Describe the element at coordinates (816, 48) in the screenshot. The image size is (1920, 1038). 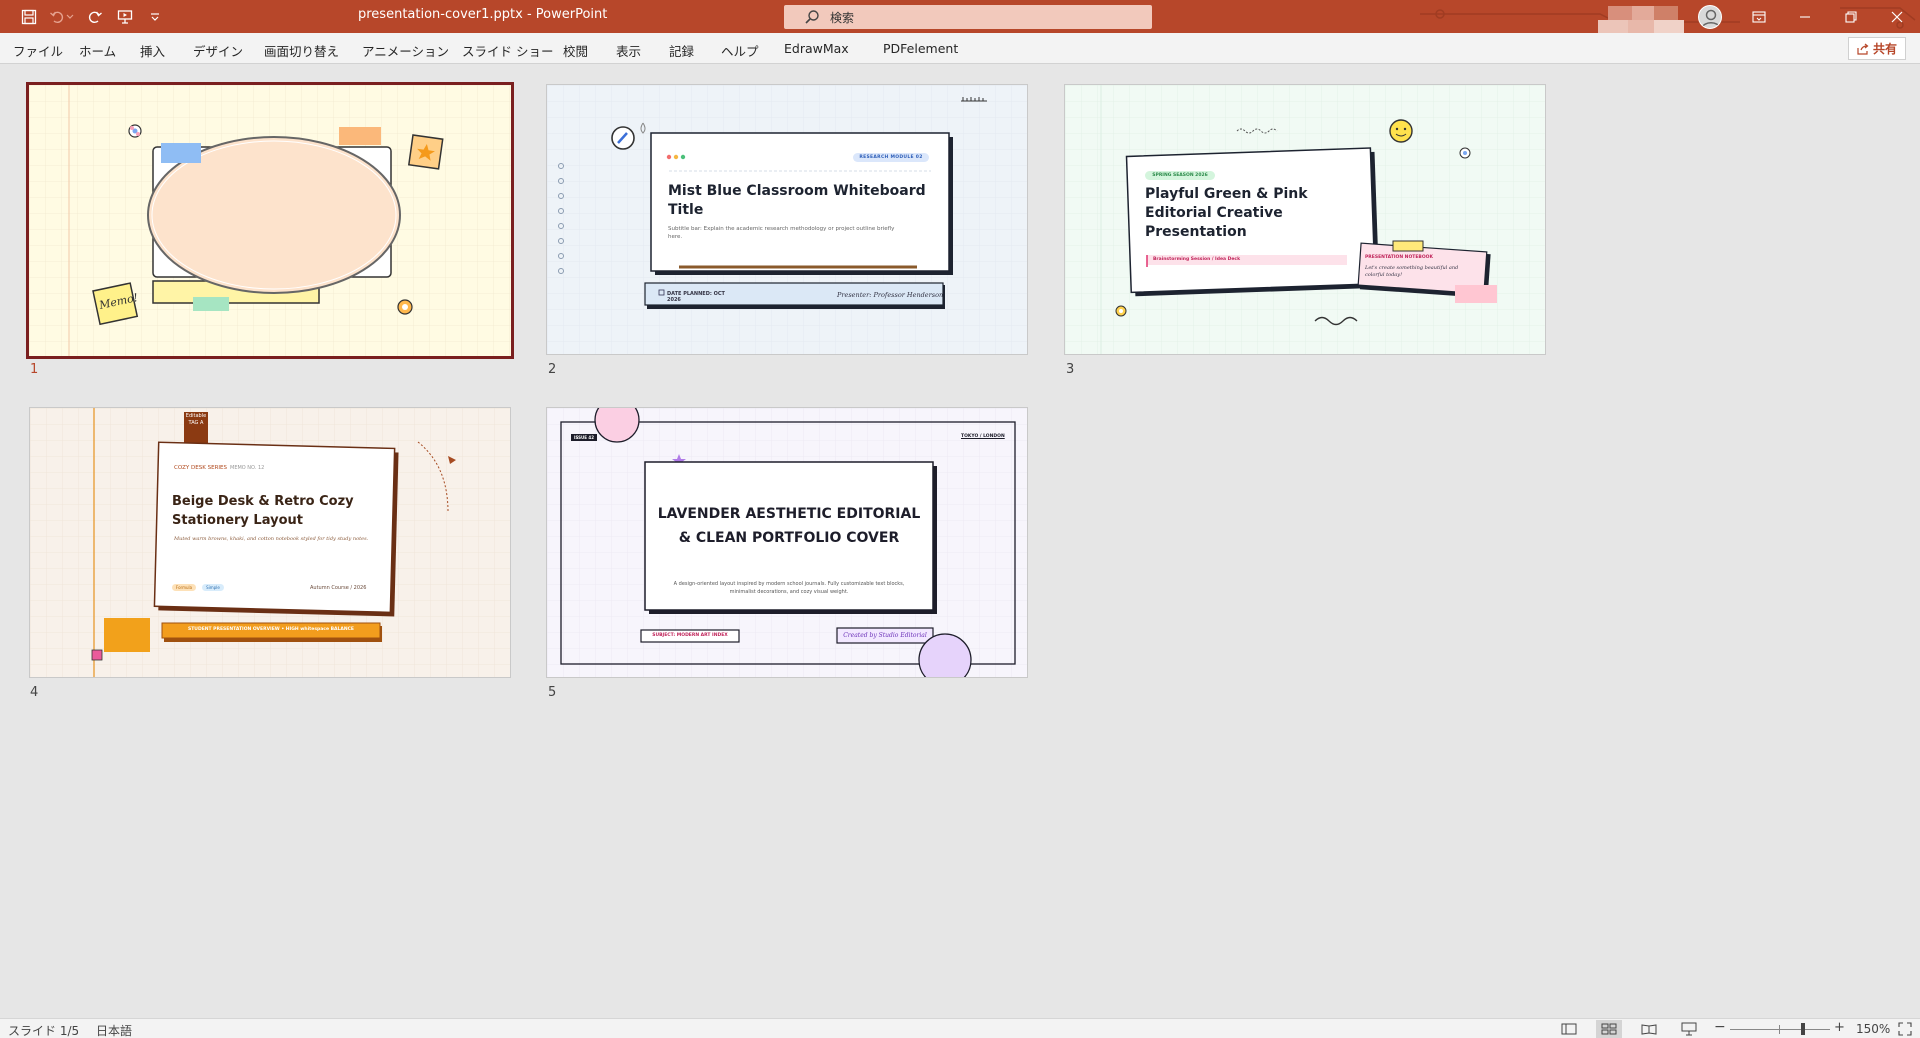
I see `tab-edrawmax: EdrawMax` at that location.